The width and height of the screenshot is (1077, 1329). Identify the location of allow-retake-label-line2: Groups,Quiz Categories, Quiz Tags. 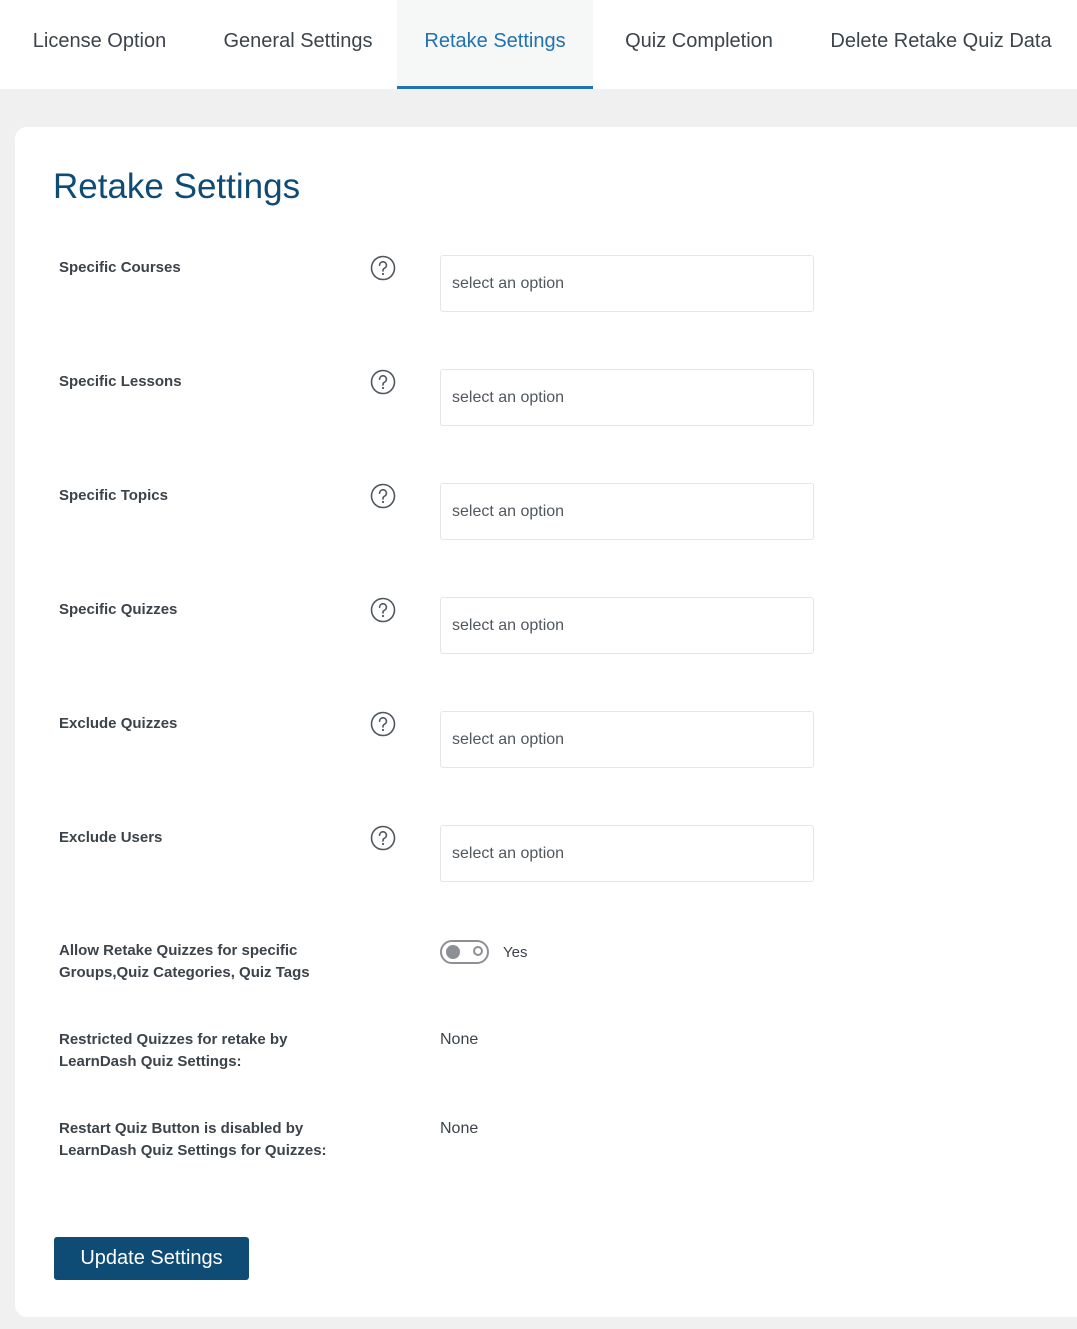
(184, 972).